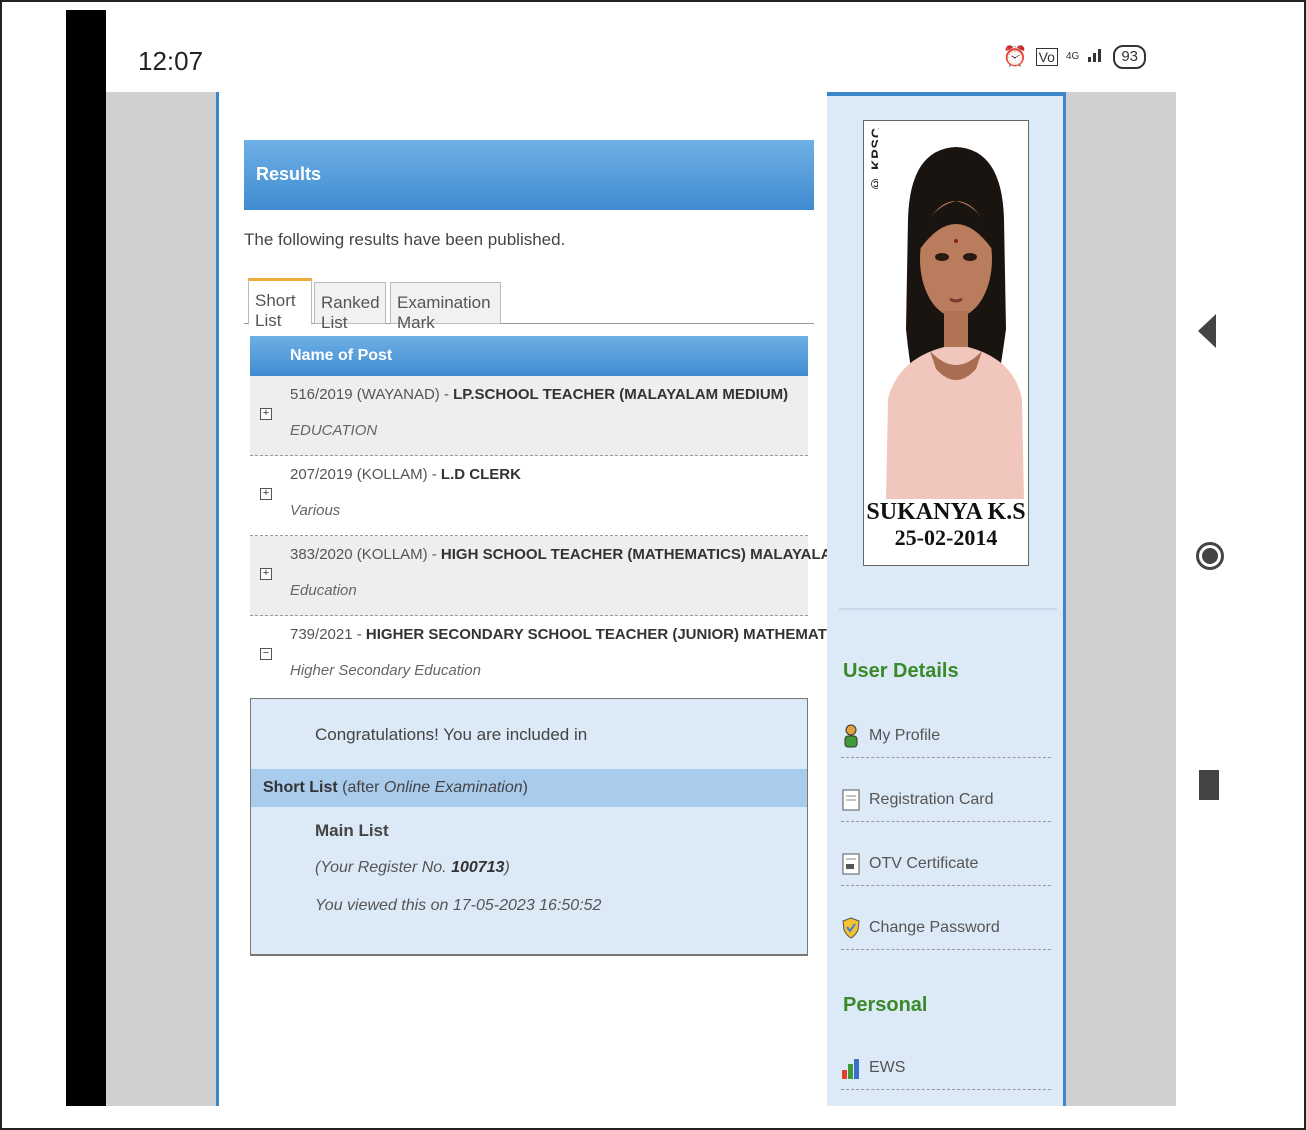  I want to click on register-prefix: (Your Register No., so click(383, 867).